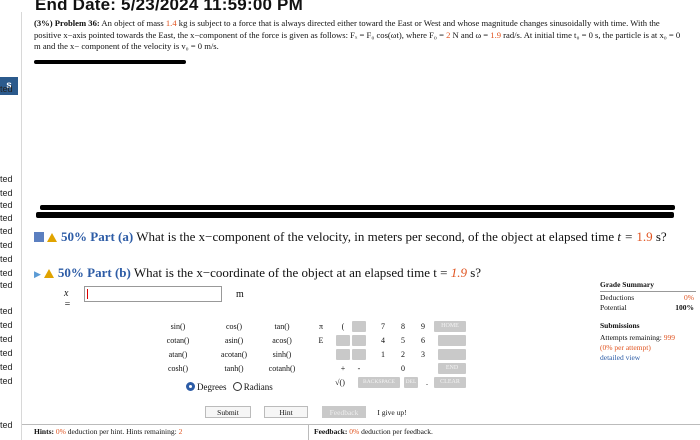 The image size is (700, 440). Describe the element at coordinates (403, 326) in the screenshot. I see `key-8: 8` at that location.